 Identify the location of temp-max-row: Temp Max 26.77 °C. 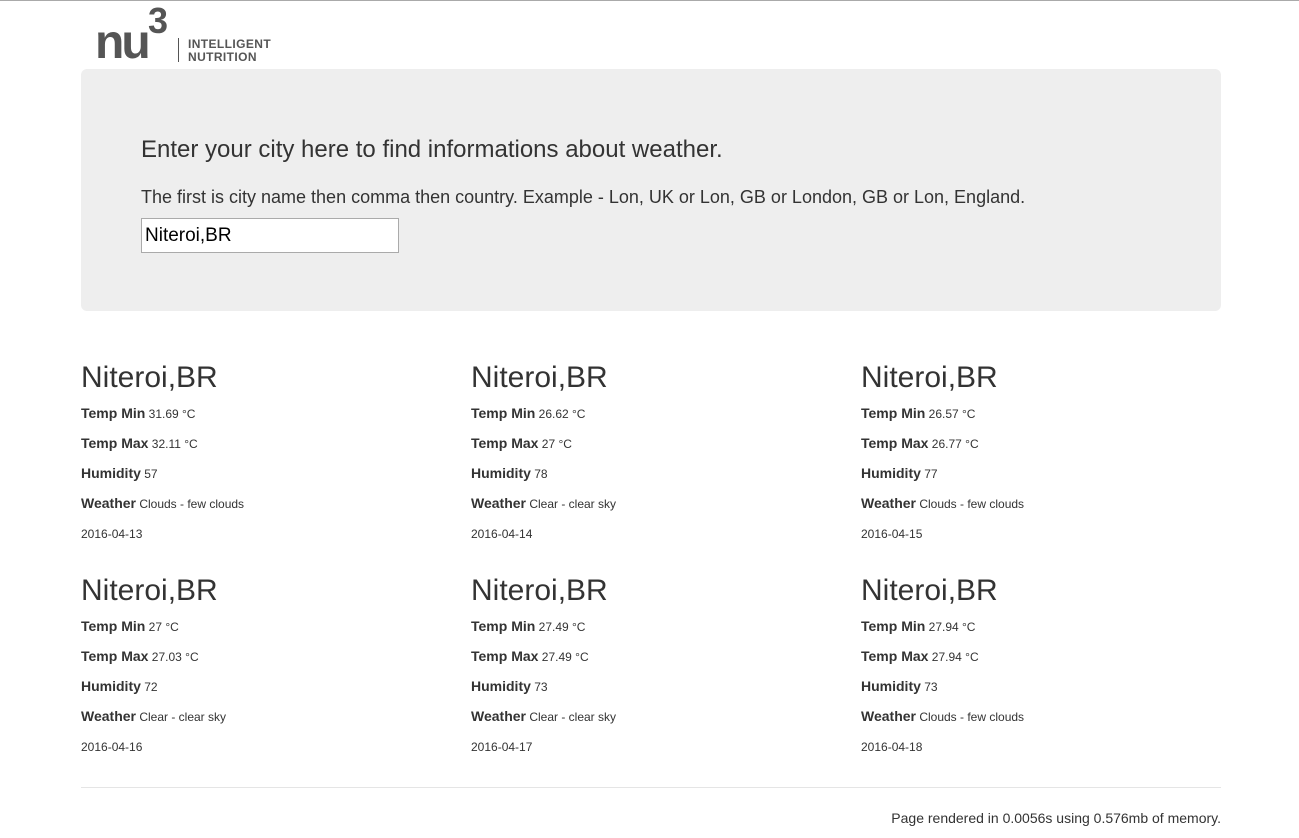
(920, 443).